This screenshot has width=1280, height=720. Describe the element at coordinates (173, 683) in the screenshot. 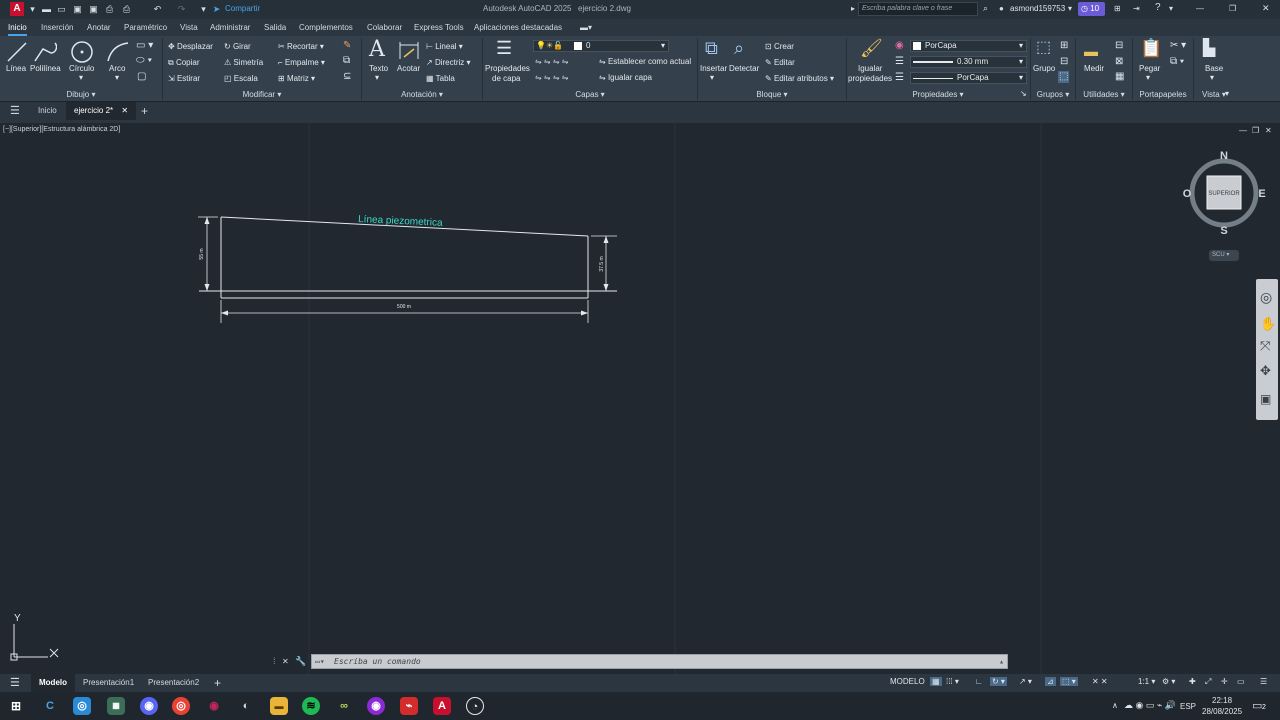

I see `layout-tab-presentacion2: Presentación2` at that location.